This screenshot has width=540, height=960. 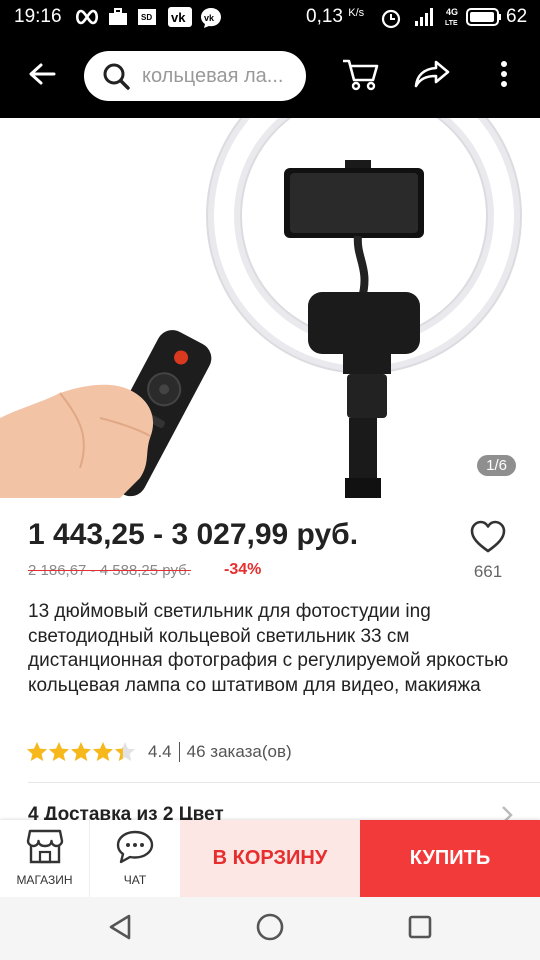 What do you see at coordinates (488, 571) in the screenshot?
I see `wishlist-count: 661` at bounding box center [488, 571].